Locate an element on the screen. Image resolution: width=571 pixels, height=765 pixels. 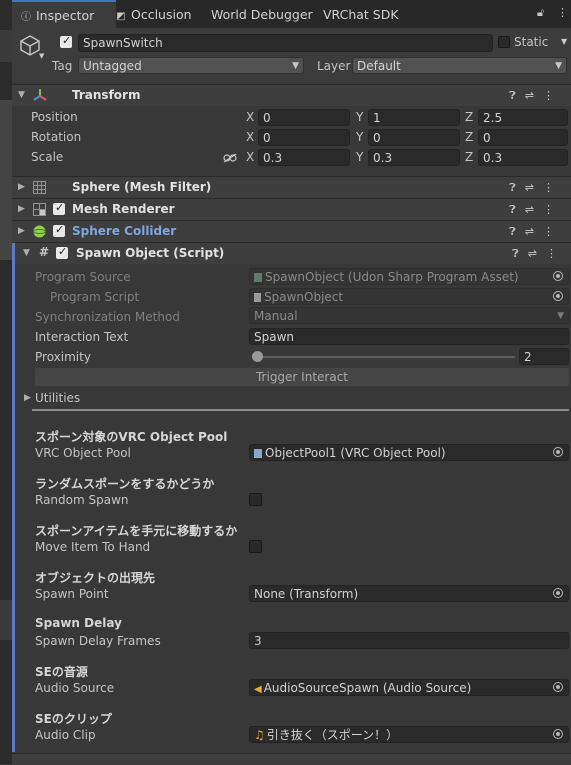
random-spawn-checkbox is located at coordinates (255, 499).